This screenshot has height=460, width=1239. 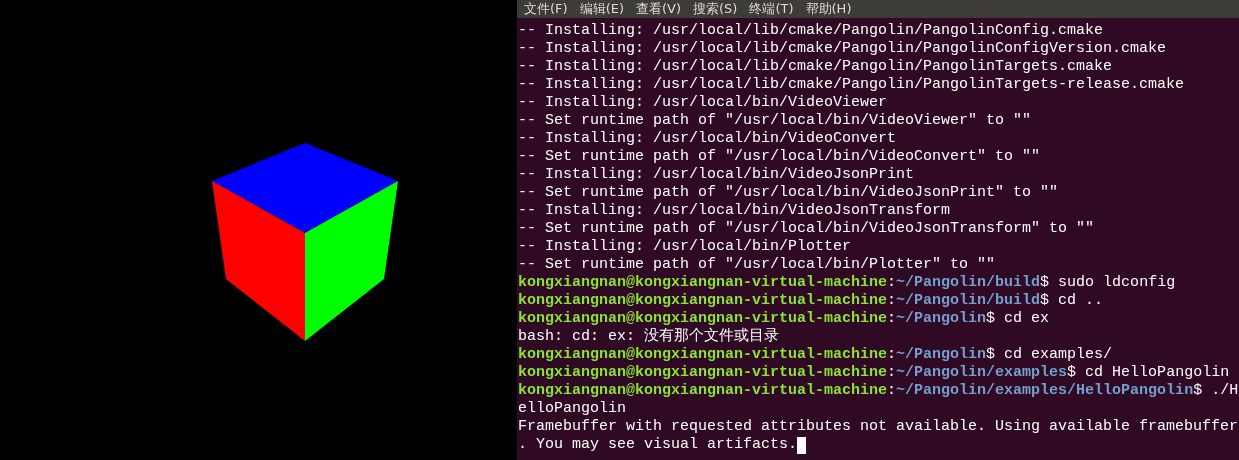 What do you see at coordinates (811, 31) in the screenshot?
I see `output-line: -- Installing: /usr/local/lib/cmake/Pangolin/PangolinConfig.cmake` at bounding box center [811, 31].